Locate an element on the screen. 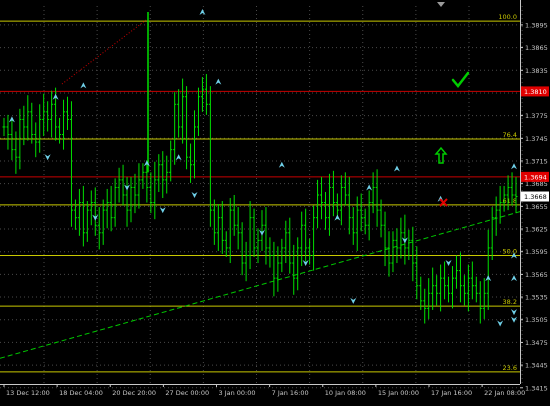 The width and height of the screenshot is (550, 406). y-tick-label: 1.3775 is located at coordinates (536, 116).